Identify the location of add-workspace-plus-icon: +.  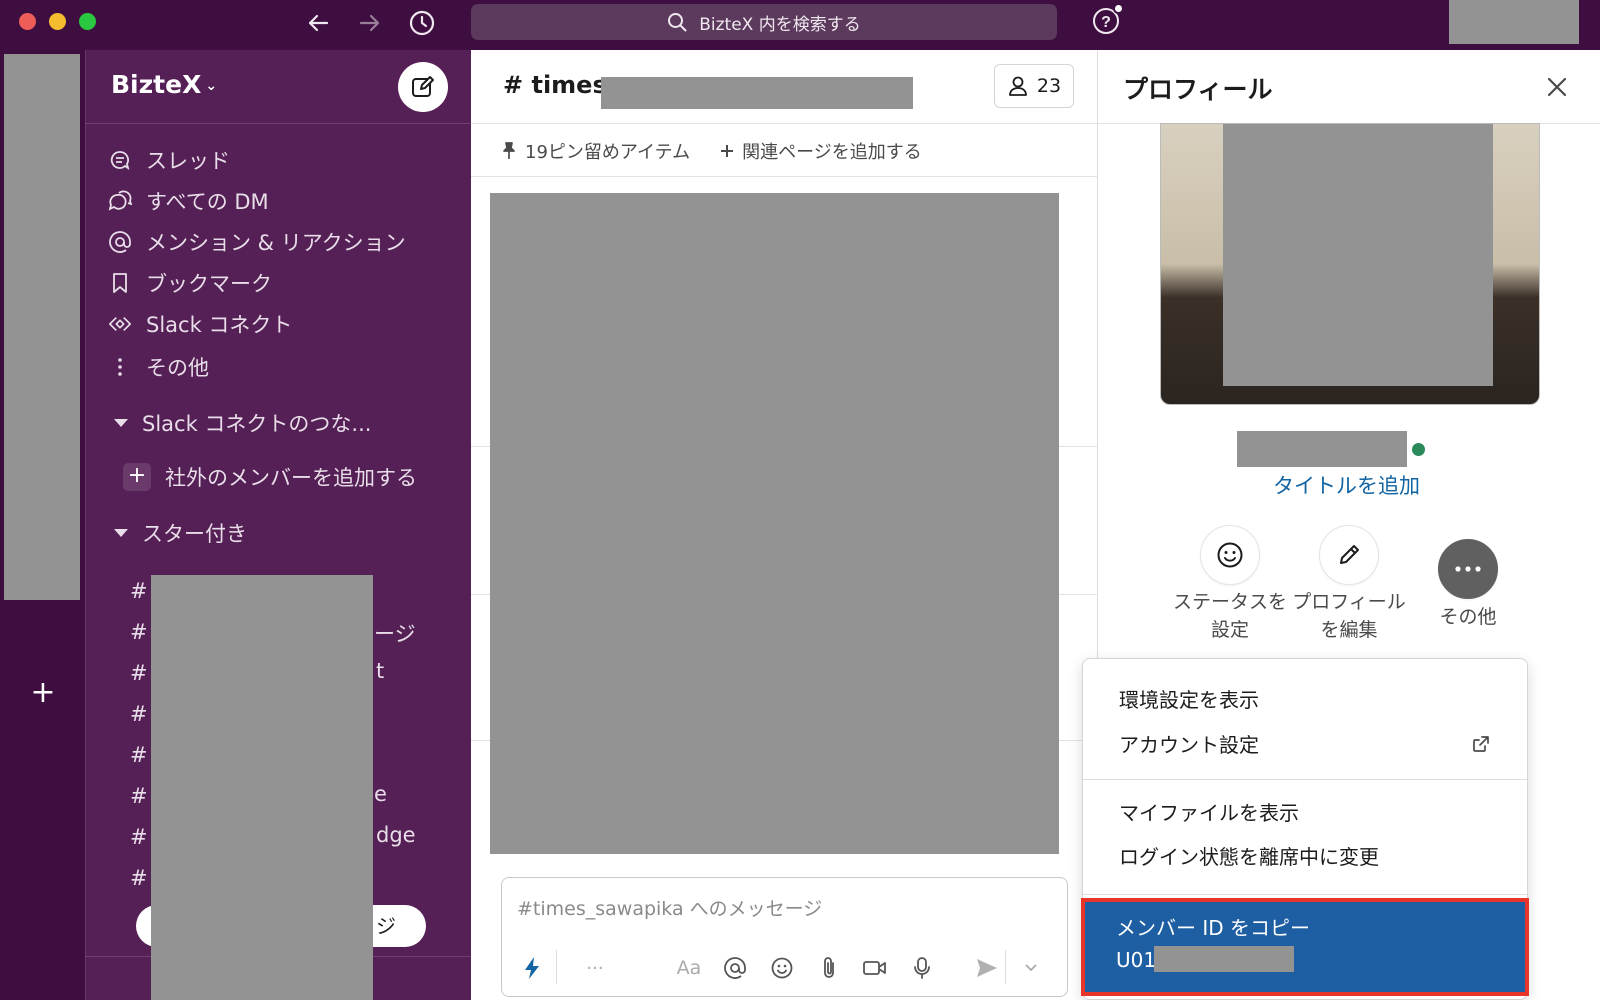
(43, 693).